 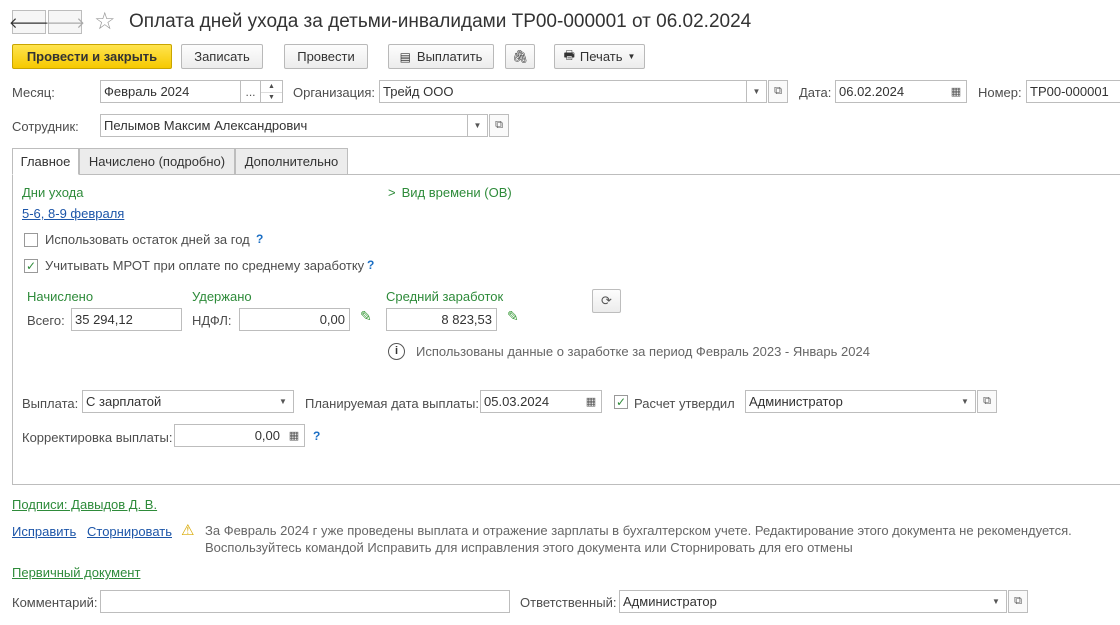 I want to click on attach-button: 🖇, so click(x=520, y=56).